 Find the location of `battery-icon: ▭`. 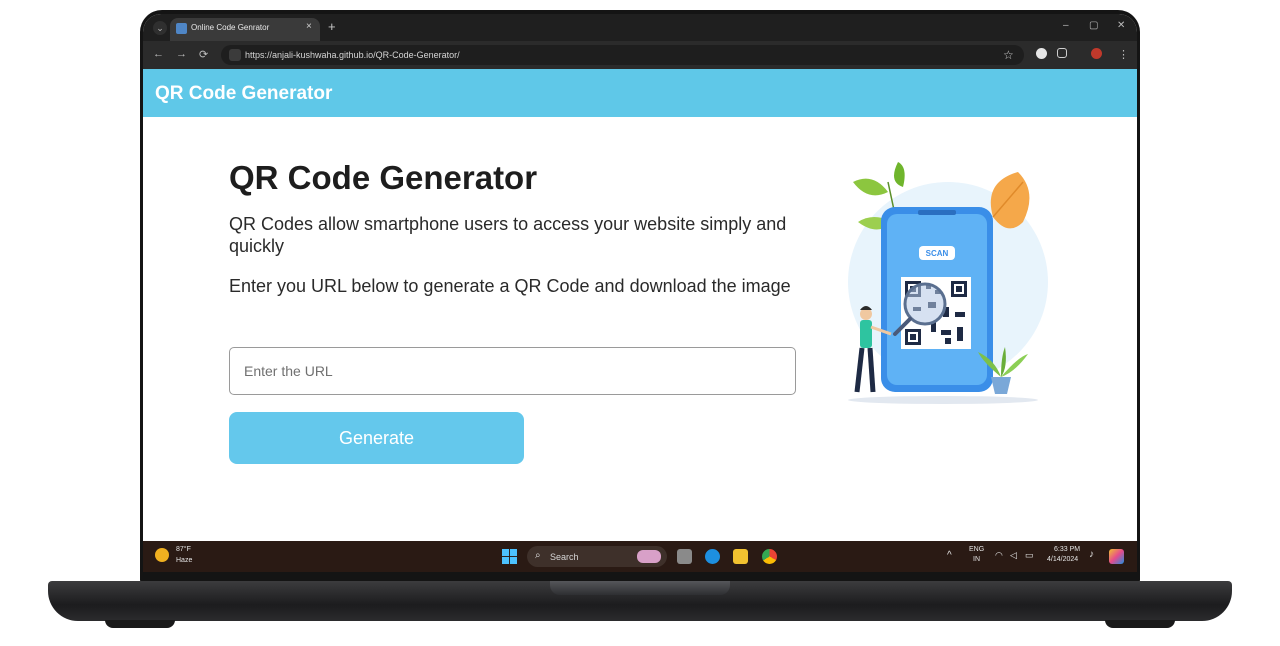

battery-icon: ▭ is located at coordinates (1029, 555).